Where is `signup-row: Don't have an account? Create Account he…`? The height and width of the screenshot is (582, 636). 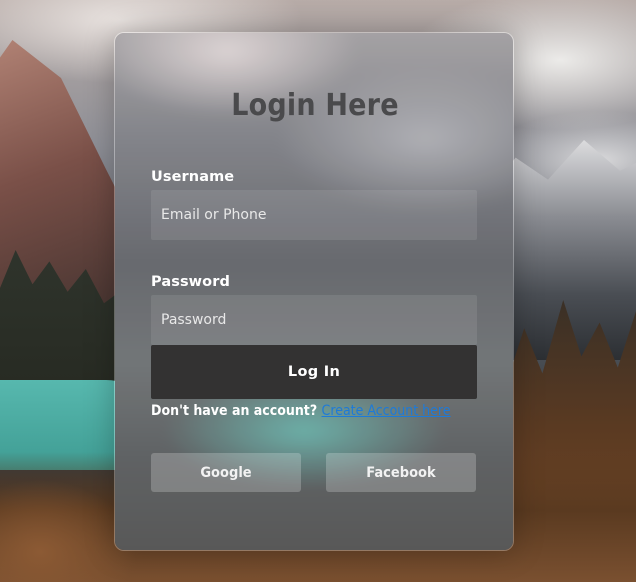
signup-row: Don't have an account? Create Account he… is located at coordinates (301, 411).